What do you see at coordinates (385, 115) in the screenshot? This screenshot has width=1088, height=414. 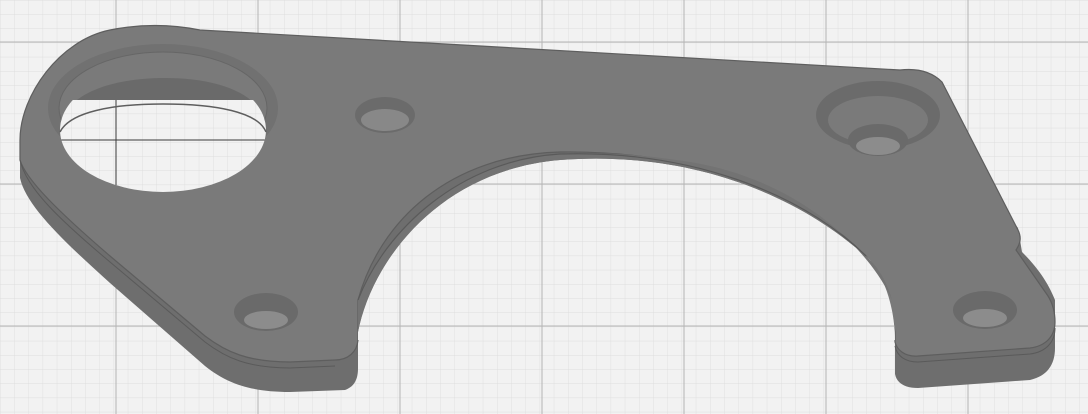 I see `small-bolt-hole` at bounding box center [385, 115].